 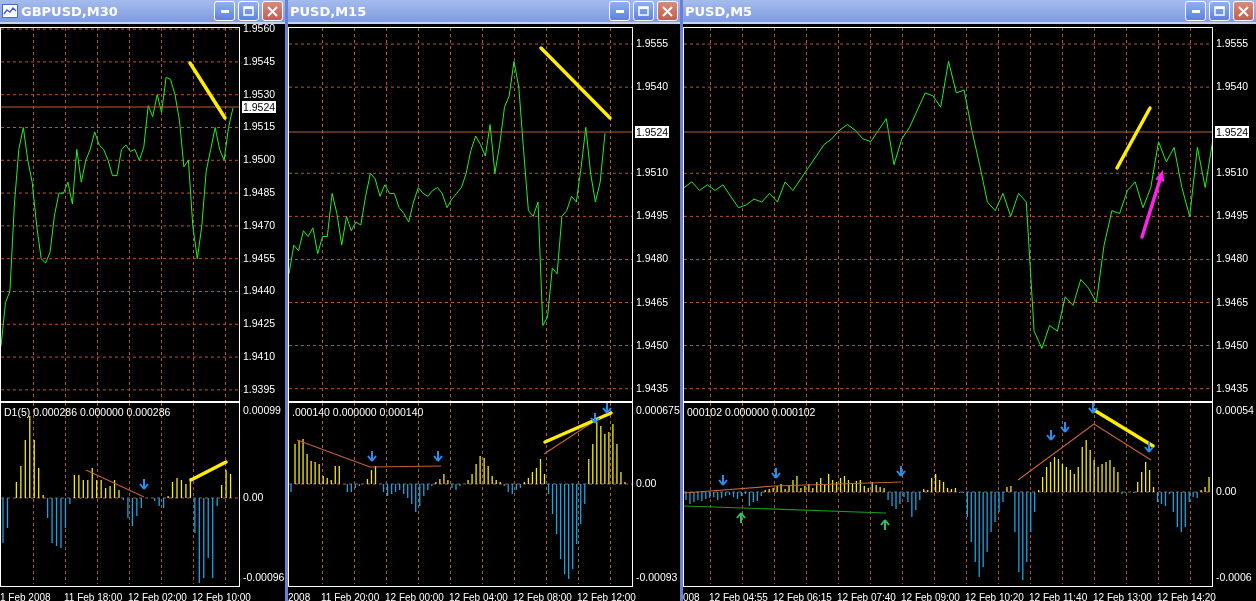 What do you see at coordinates (1152, 204) in the screenshot?
I see `pointer-arrow` at bounding box center [1152, 204].